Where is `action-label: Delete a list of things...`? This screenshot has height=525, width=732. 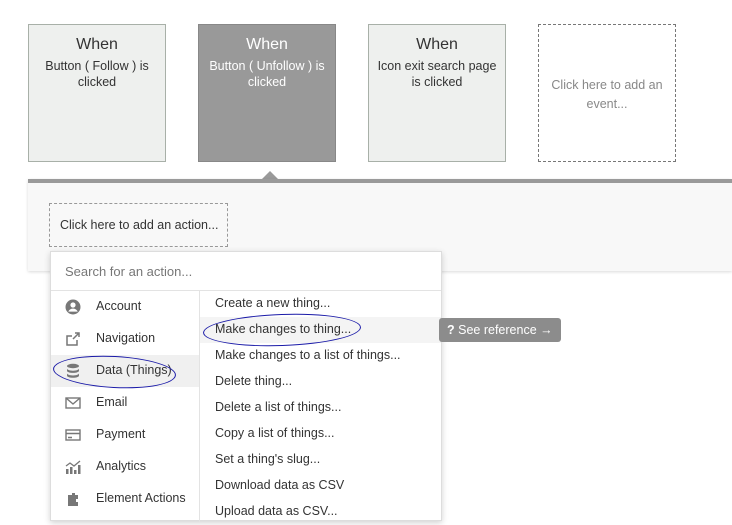 action-label: Delete a list of things... is located at coordinates (278, 407).